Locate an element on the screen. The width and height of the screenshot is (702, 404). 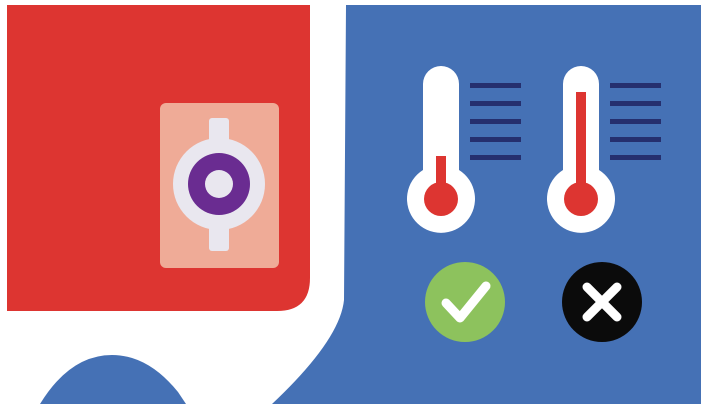
check-circle is located at coordinates (465, 302).